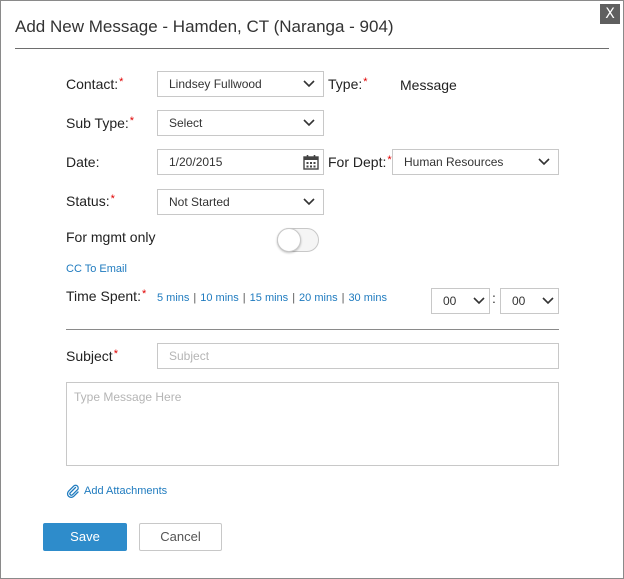 The image size is (624, 579). I want to click on subject-label-text: Subject, so click(89, 356).